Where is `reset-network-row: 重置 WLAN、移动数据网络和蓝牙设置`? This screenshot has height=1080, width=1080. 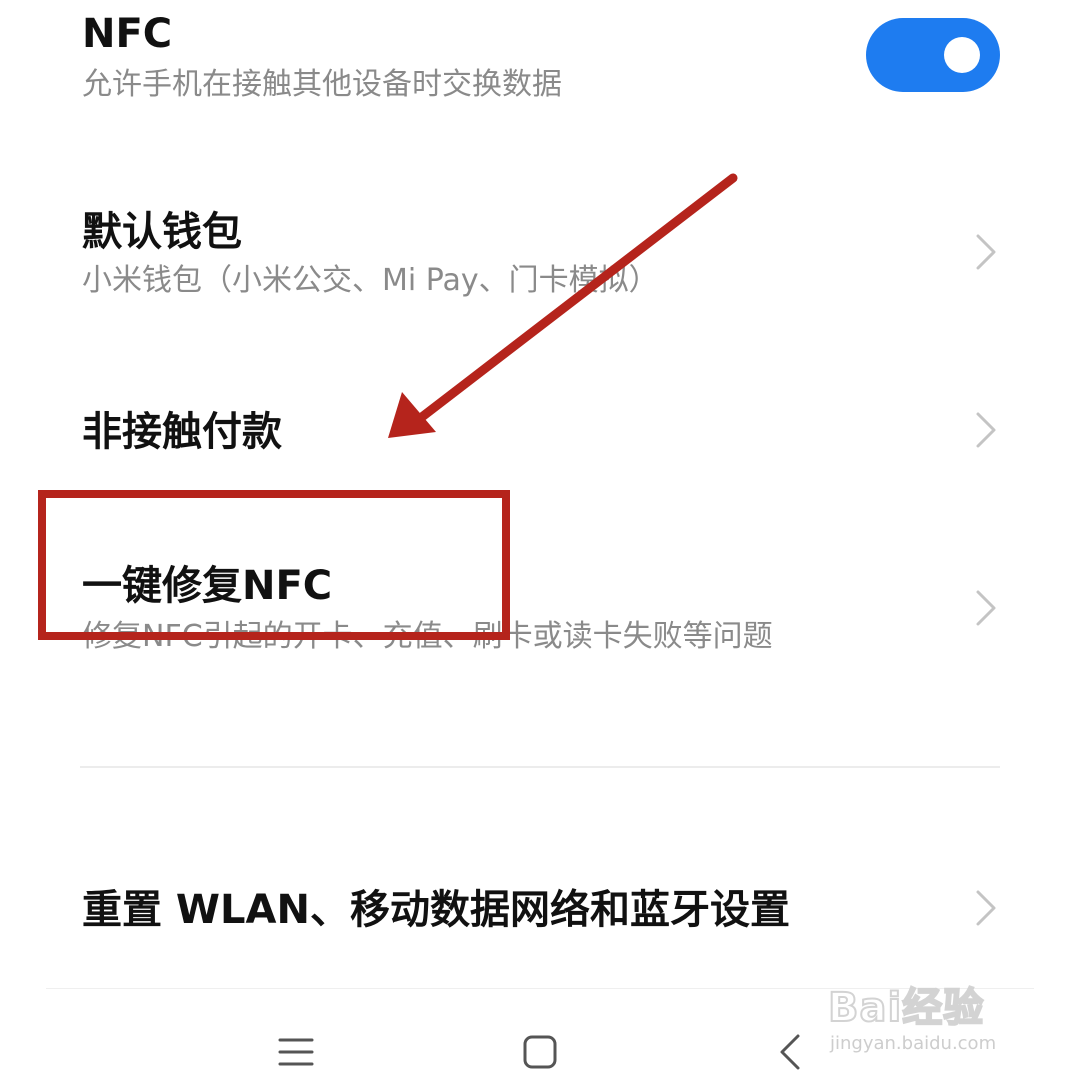 reset-network-row: 重置 WLAN、移动数据网络和蓝牙设置 is located at coordinates (540, 910).